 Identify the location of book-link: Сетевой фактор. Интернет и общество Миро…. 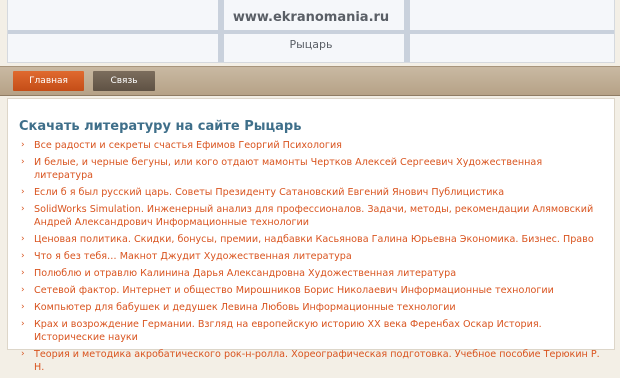
(294, 290).